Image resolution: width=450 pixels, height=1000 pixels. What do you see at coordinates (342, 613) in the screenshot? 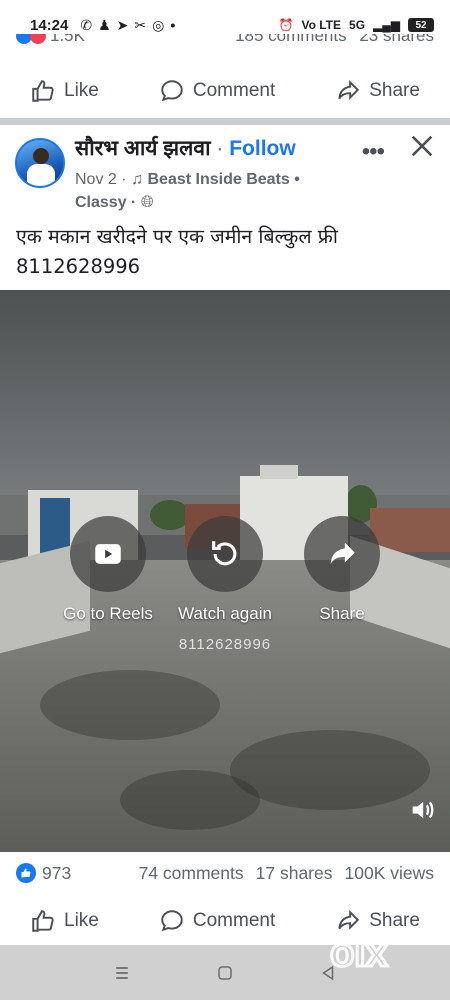
I see `video-share-label: Share` at bounding box center [342, 613].